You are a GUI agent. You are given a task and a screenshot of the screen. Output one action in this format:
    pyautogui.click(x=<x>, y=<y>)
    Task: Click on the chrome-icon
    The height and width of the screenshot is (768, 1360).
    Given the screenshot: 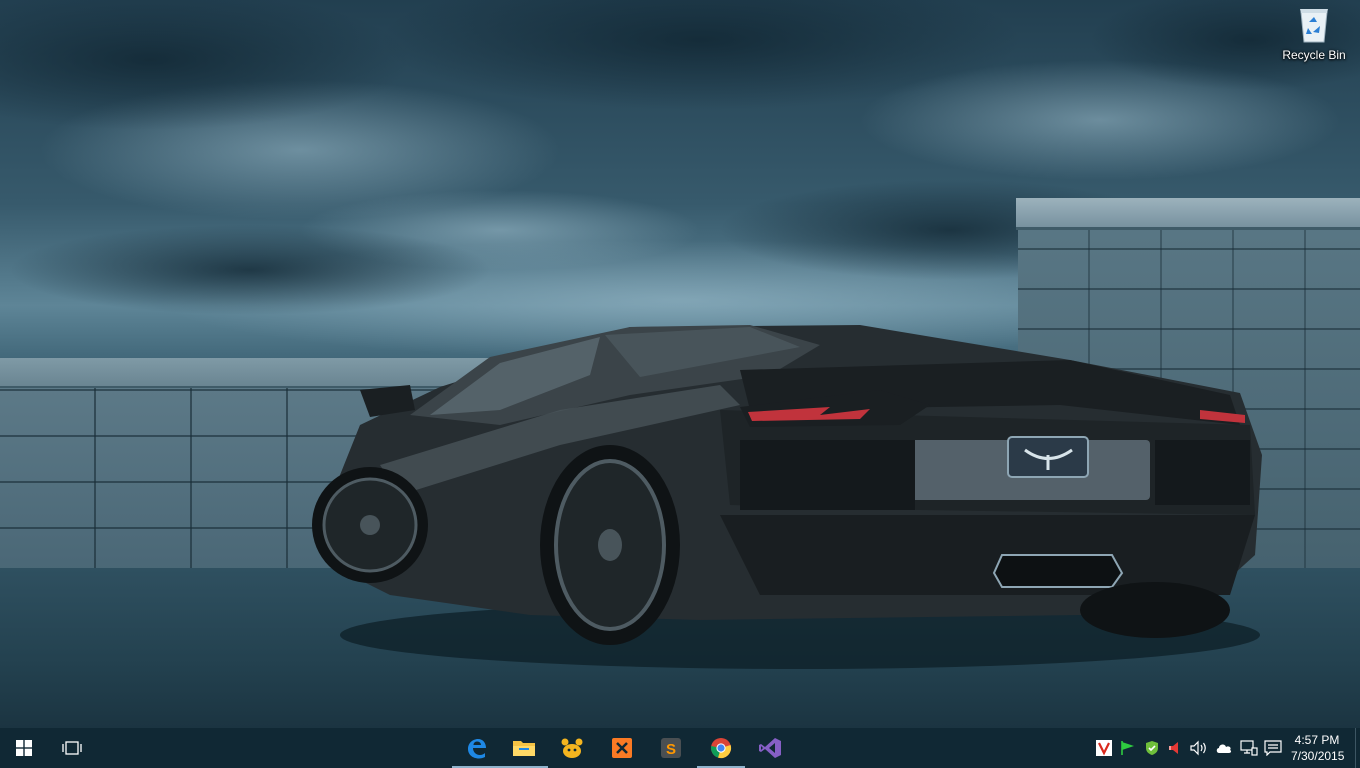 What is the action you would take?
    pyautogui.click(x=721, y=748)
    